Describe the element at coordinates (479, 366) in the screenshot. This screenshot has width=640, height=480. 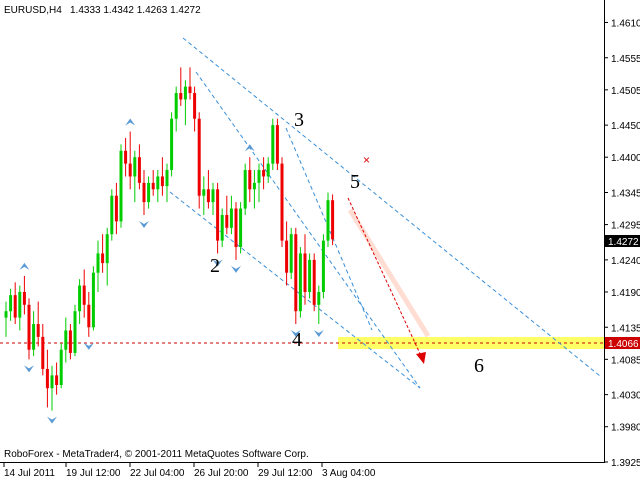
I see `wave-label-6: 6` at that location.